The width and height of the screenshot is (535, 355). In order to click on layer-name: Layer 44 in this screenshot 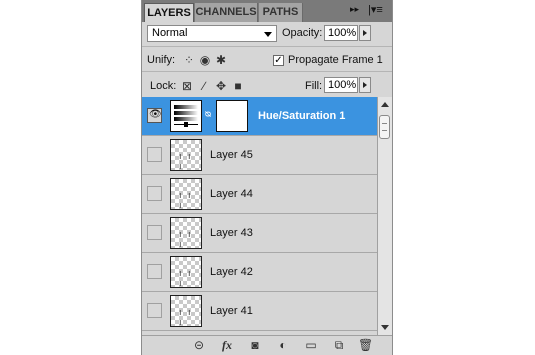, I will do `click(231, 194)`.